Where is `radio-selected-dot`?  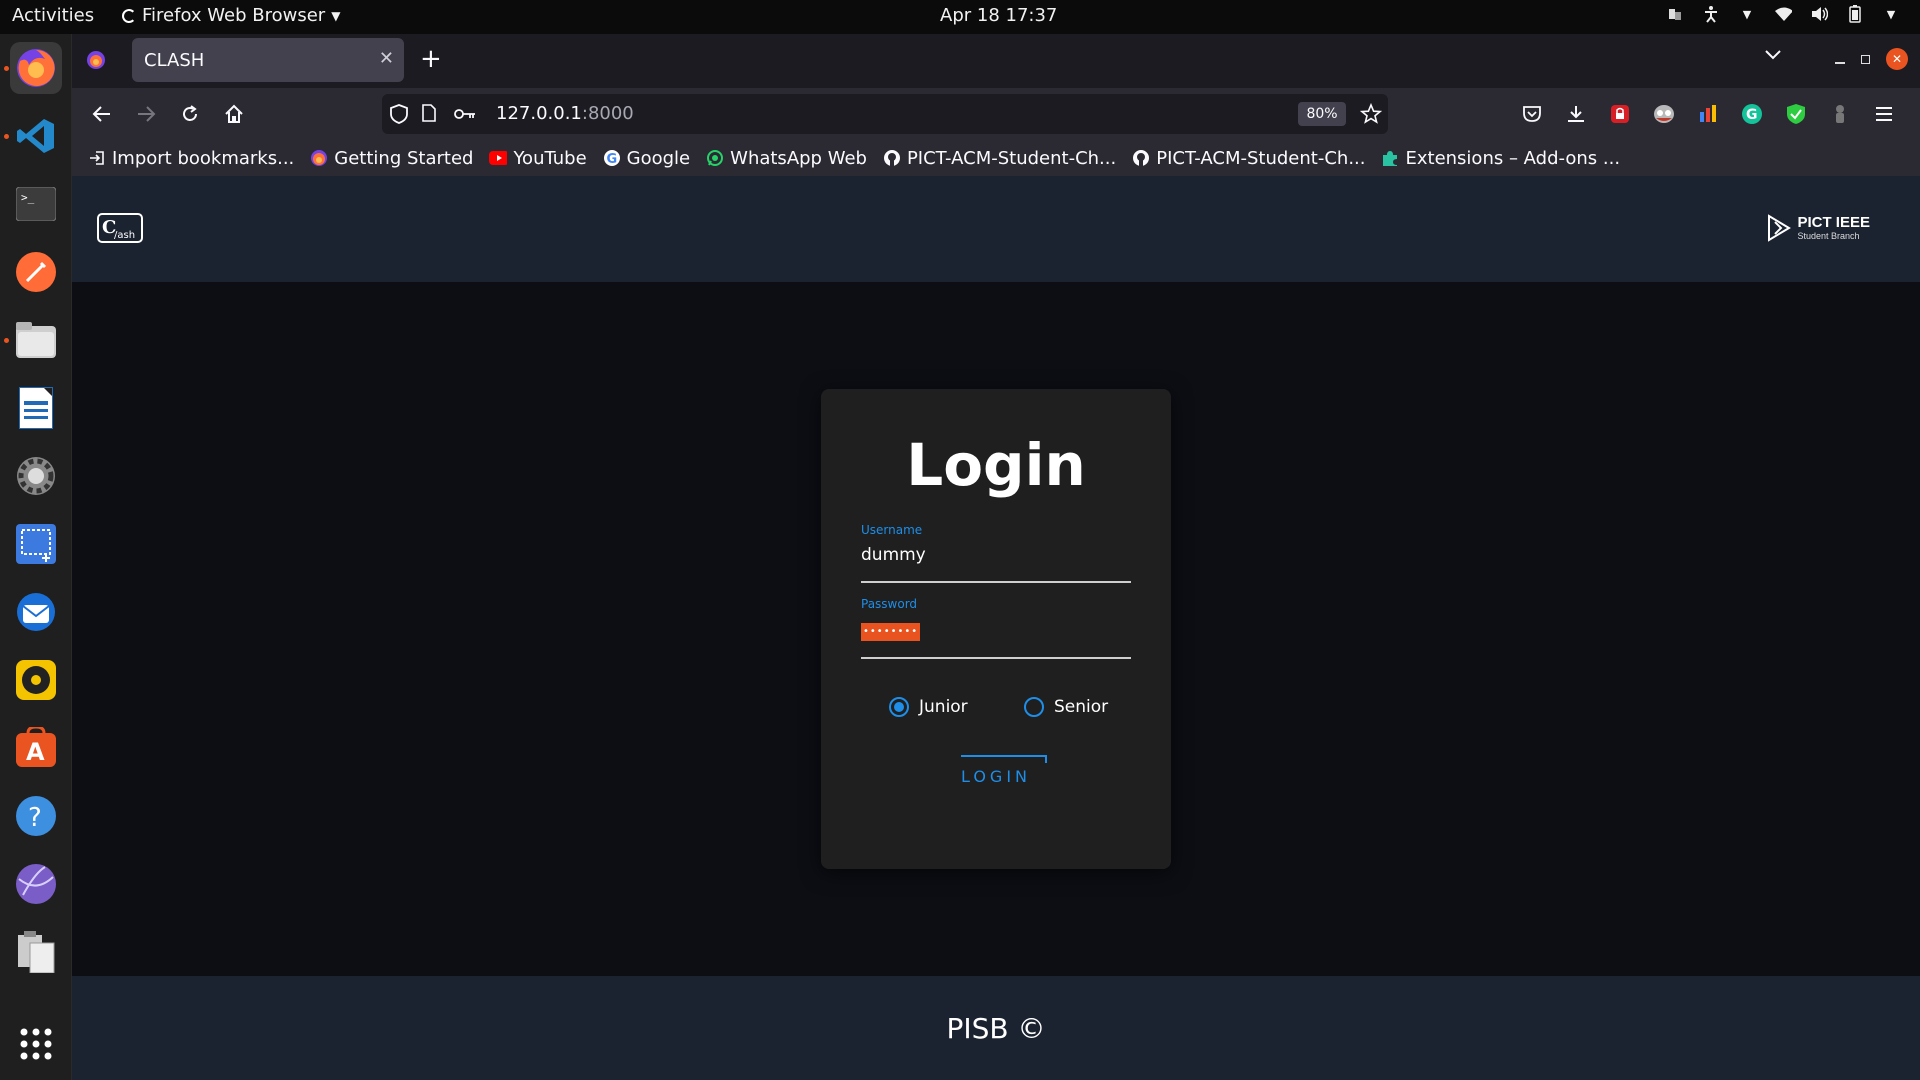
radio-selected-dot is located at coordinates (899, 707).